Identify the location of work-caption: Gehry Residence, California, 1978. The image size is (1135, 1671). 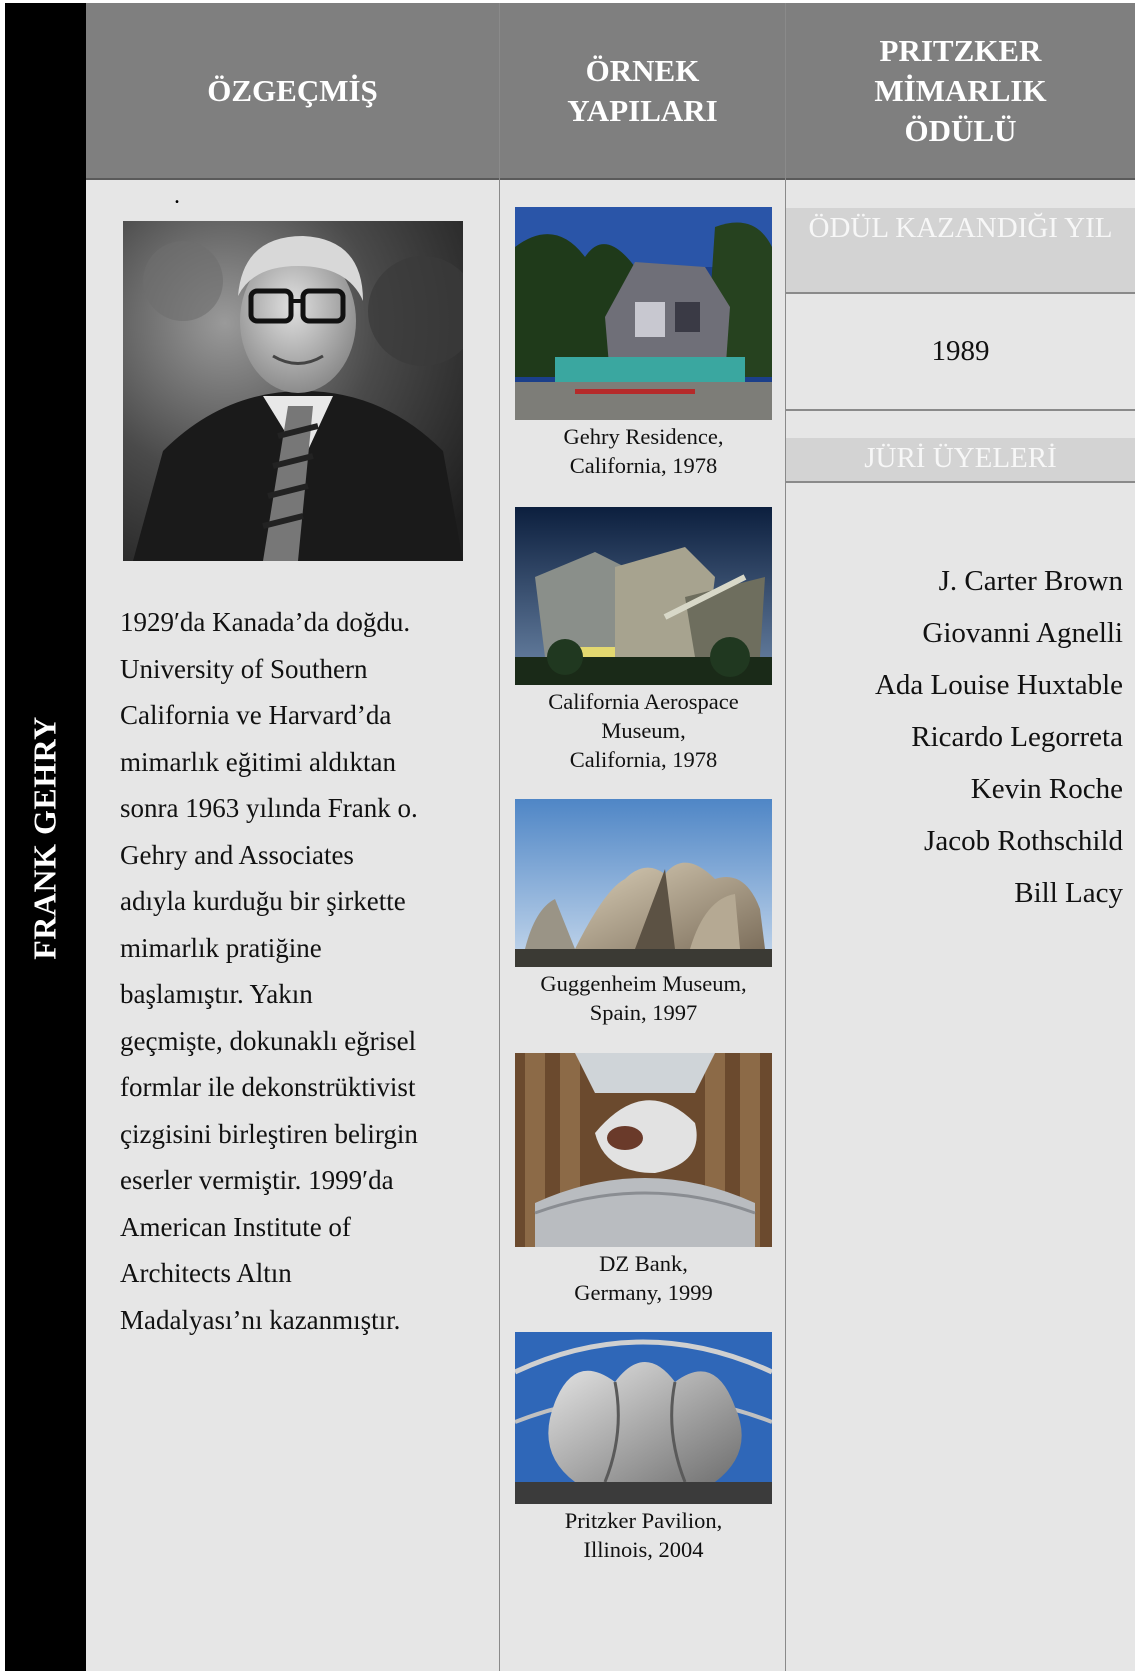
(643, 451).